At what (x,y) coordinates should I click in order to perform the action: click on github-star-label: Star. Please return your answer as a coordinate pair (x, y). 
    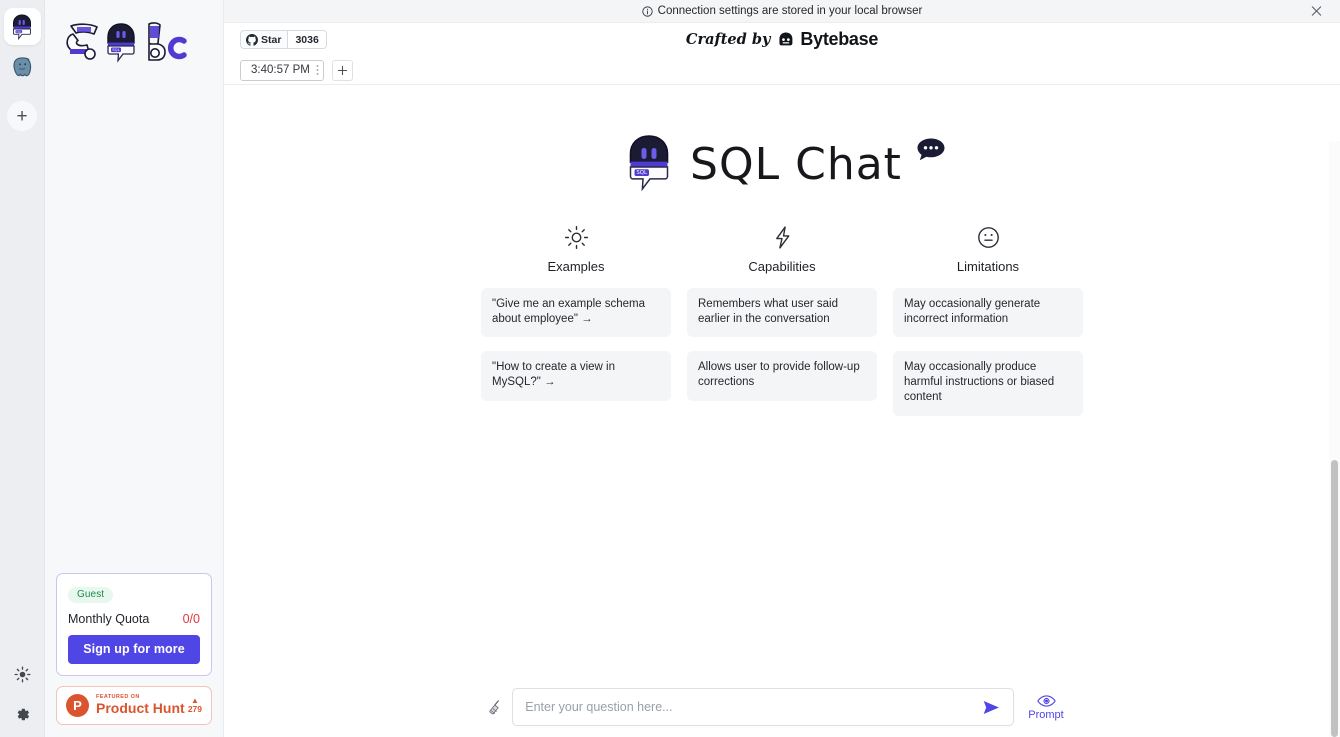
    Looking at the image, I should click on (271, 39).